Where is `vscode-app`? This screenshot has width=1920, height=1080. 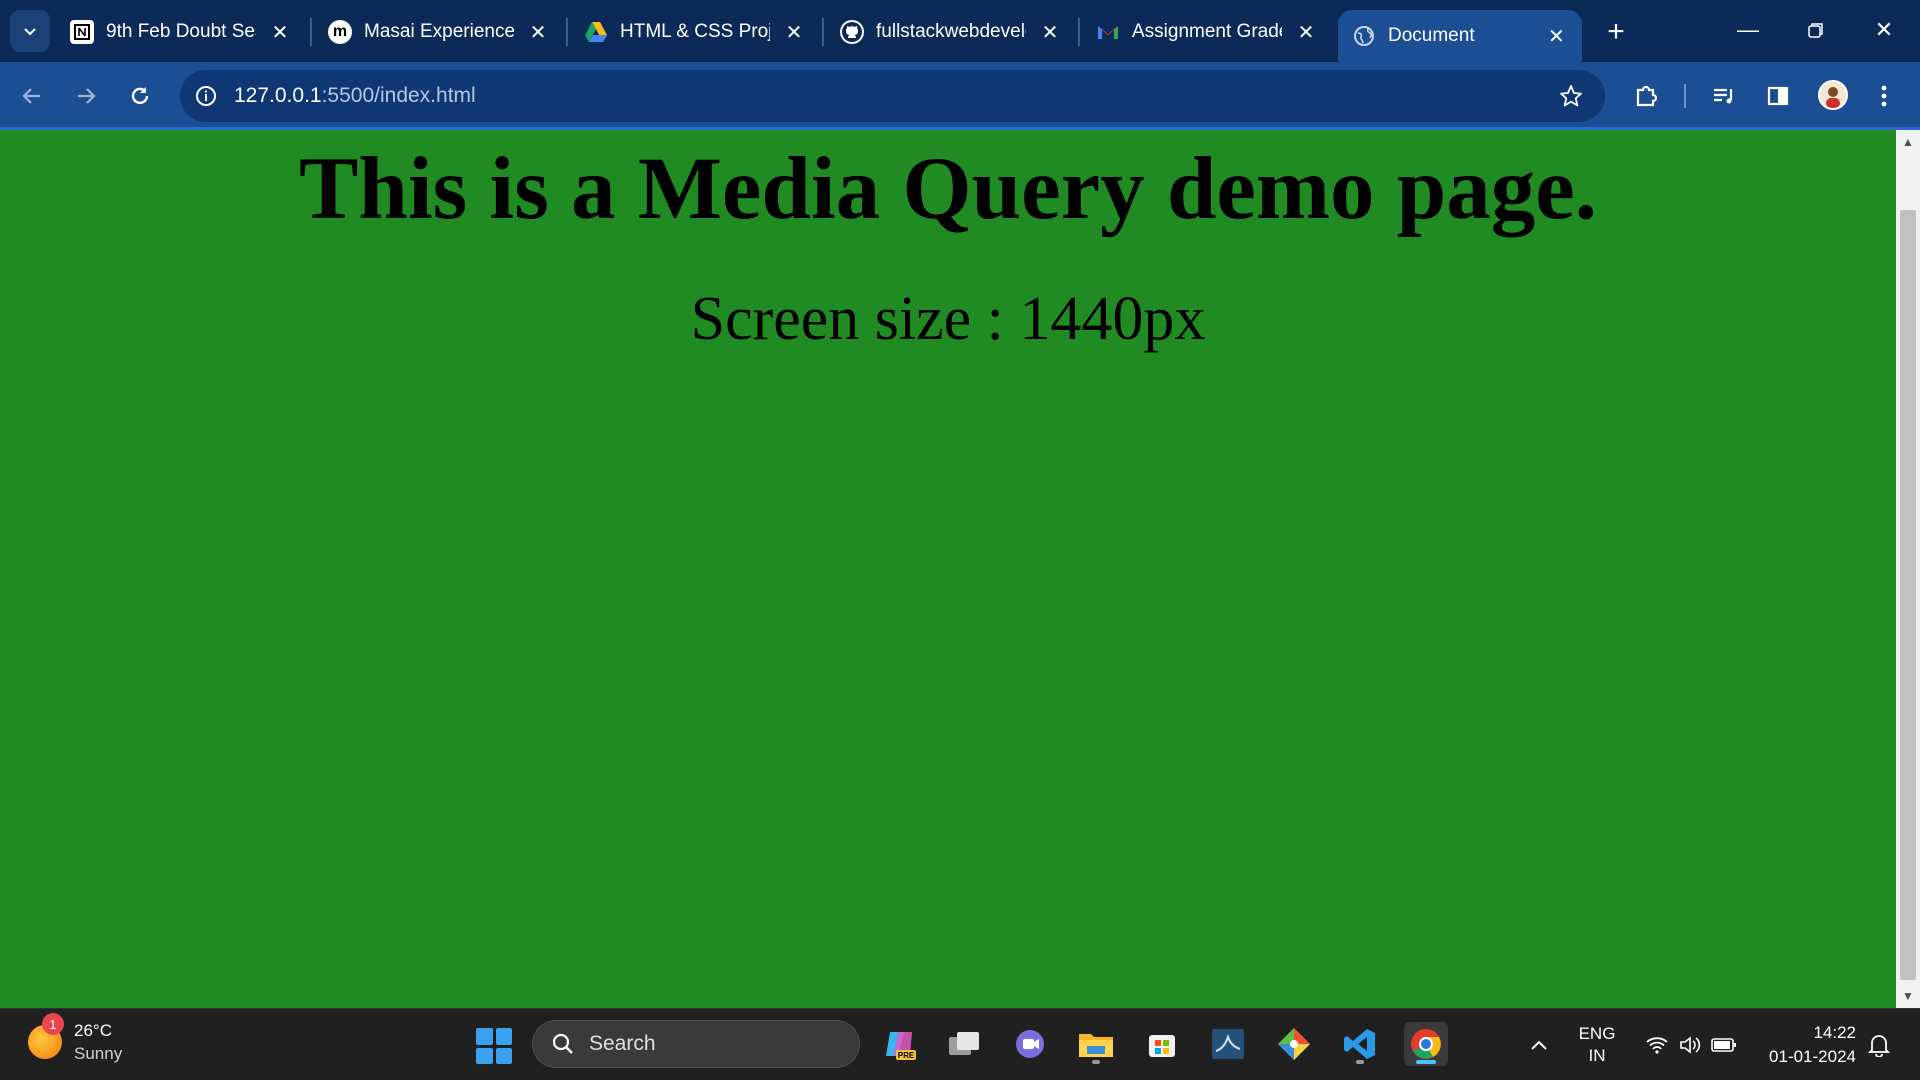 vscode-app is located at coordinates (1360, 1044).